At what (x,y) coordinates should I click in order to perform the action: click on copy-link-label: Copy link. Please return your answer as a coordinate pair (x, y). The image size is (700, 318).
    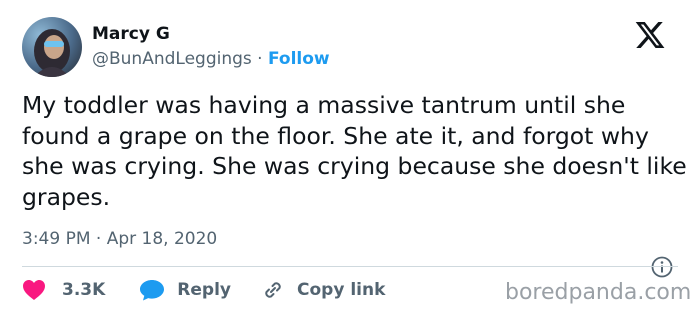
    Looking at the image, I should click on (341, 290).